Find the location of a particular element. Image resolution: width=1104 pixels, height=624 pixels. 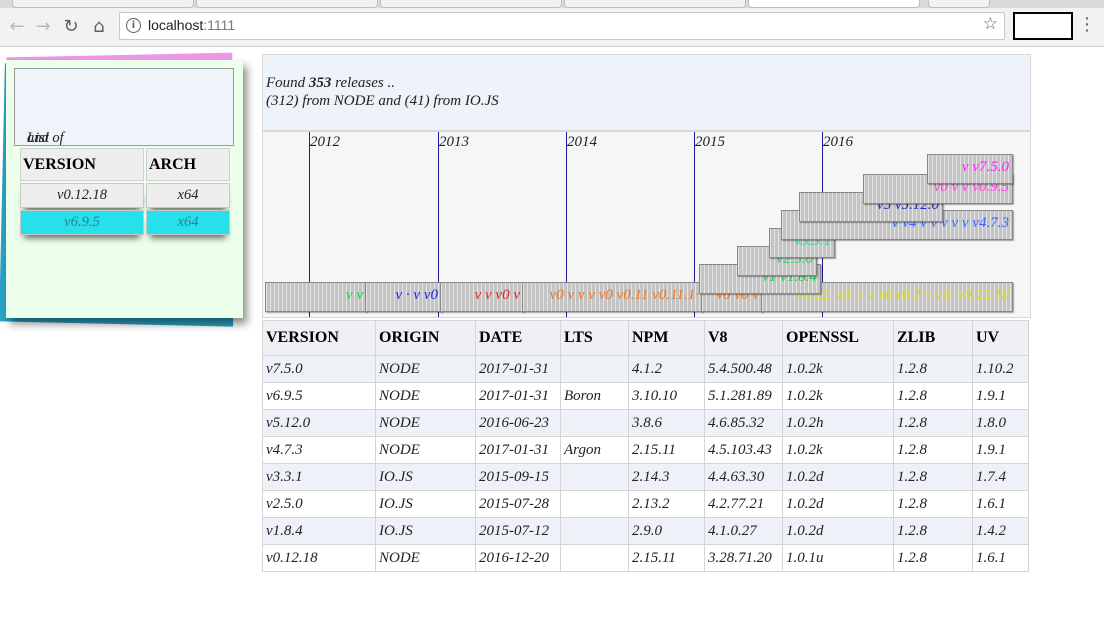

address-url: localhost:1111 is located at coordinates (192, 25).